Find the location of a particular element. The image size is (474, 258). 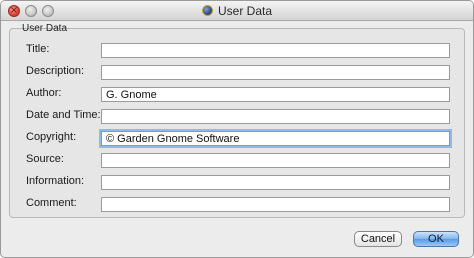

copyright-field is located at coordinates (275, 138).